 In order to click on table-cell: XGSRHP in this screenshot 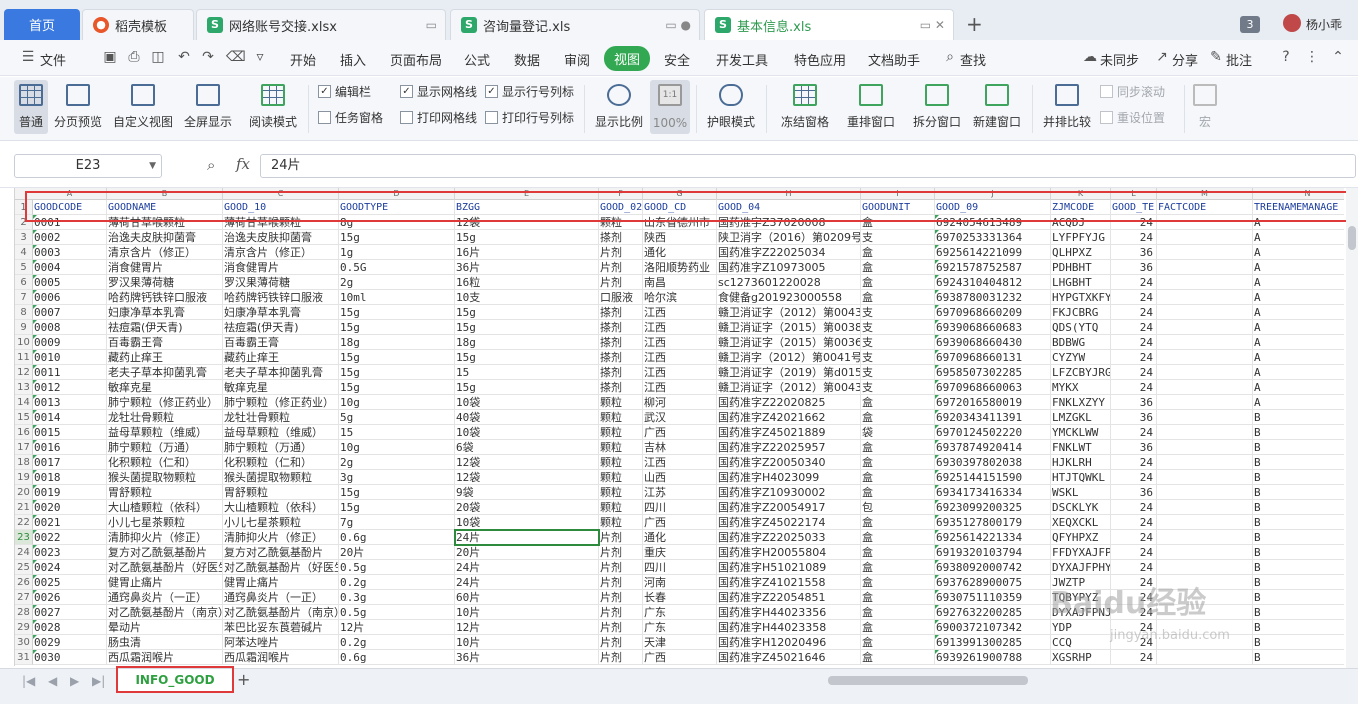, I will do `click(1081, 657)`.